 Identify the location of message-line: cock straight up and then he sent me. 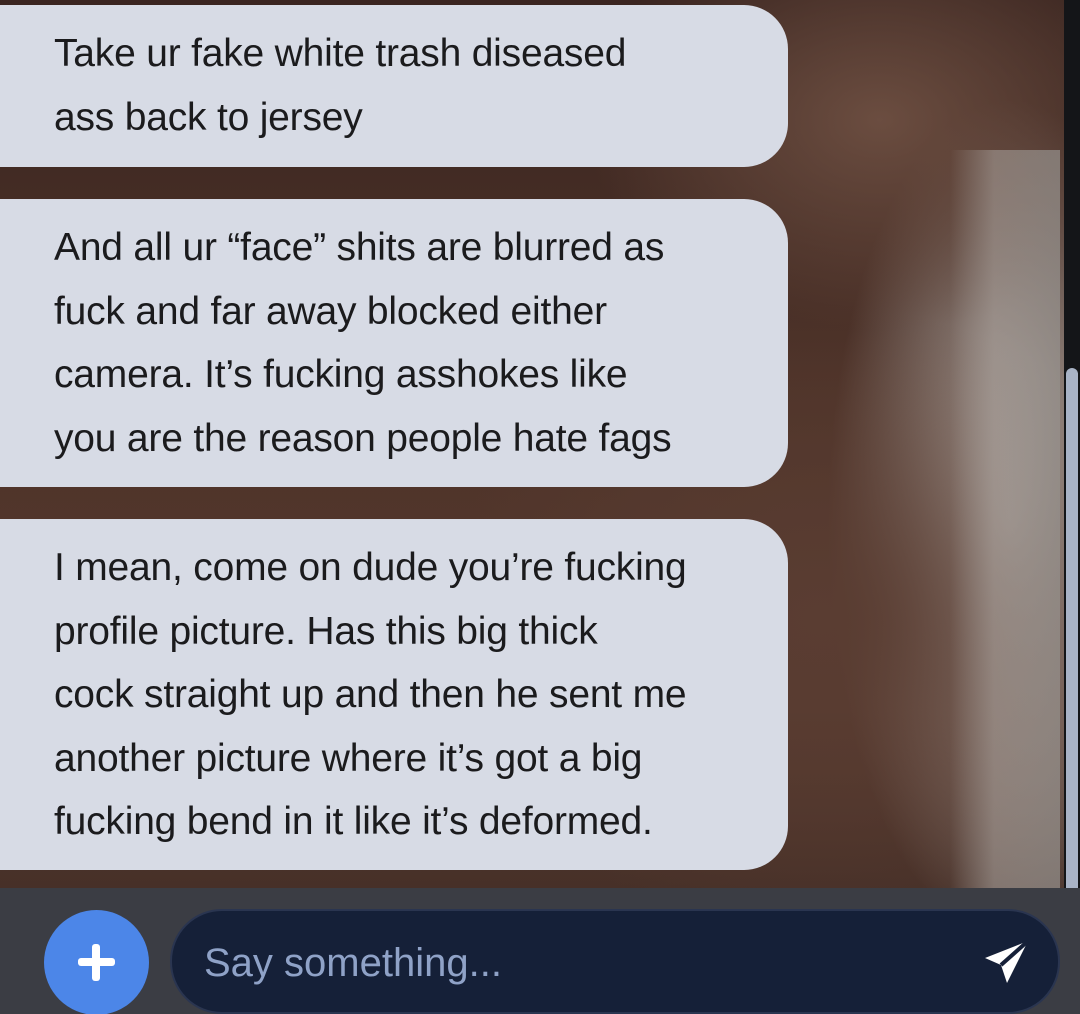
(370, 694).